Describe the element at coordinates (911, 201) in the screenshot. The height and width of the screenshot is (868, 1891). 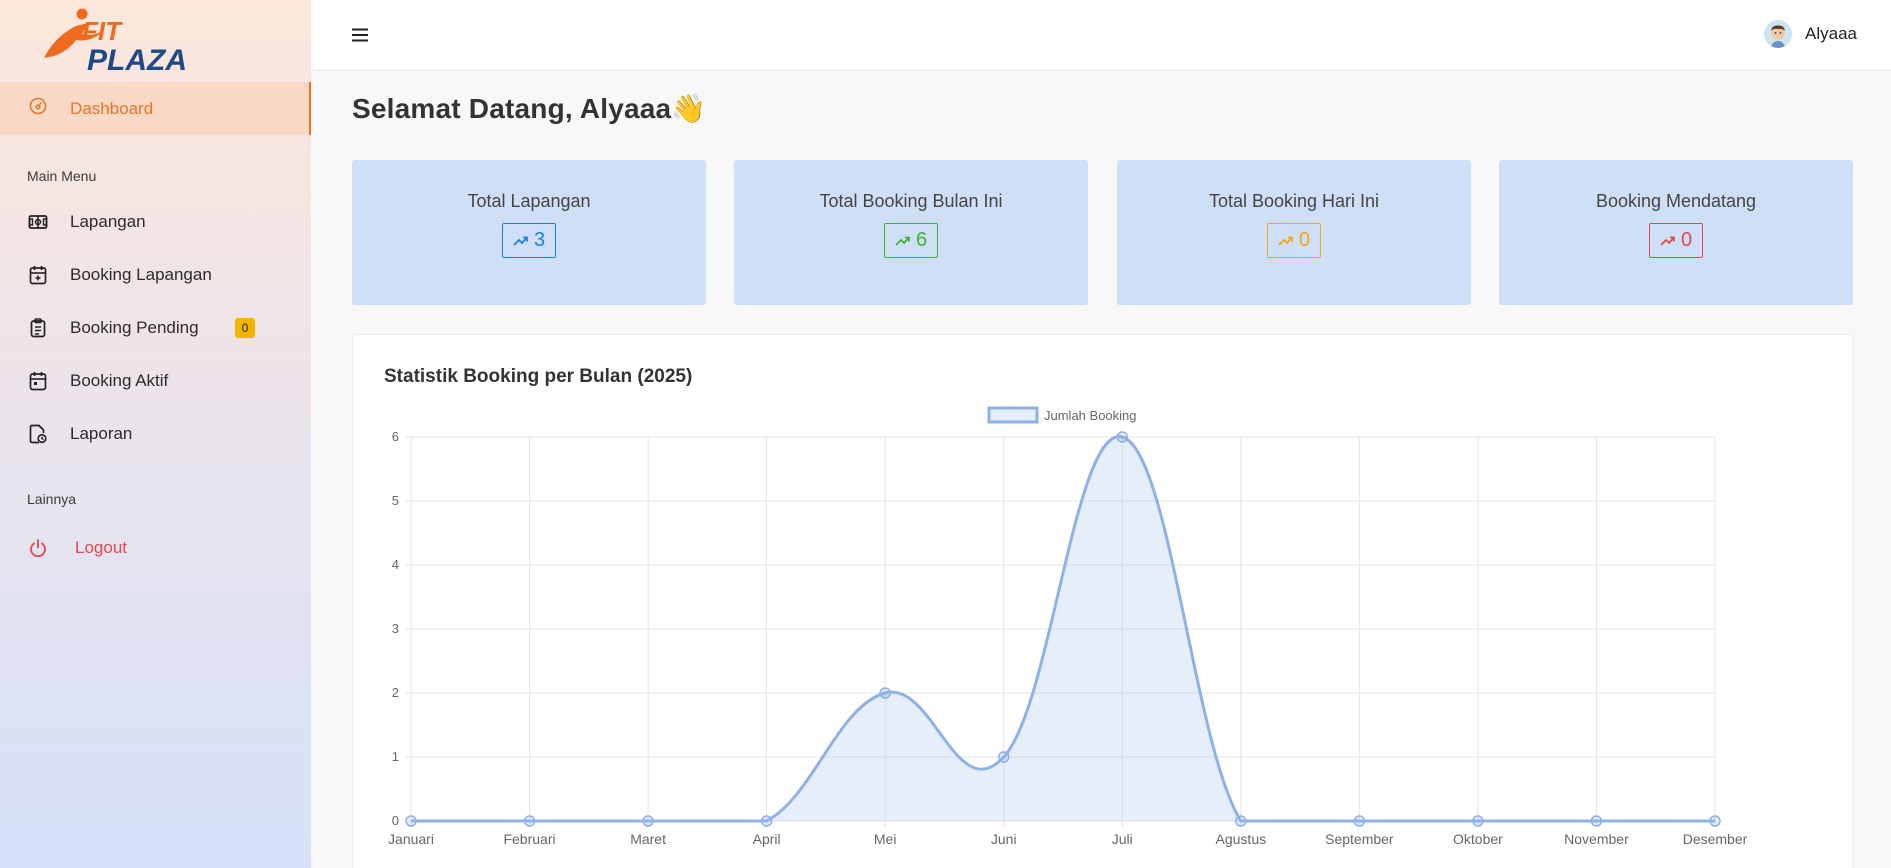
I see `stat-label: Total Booking Bulan Ini` at that location.